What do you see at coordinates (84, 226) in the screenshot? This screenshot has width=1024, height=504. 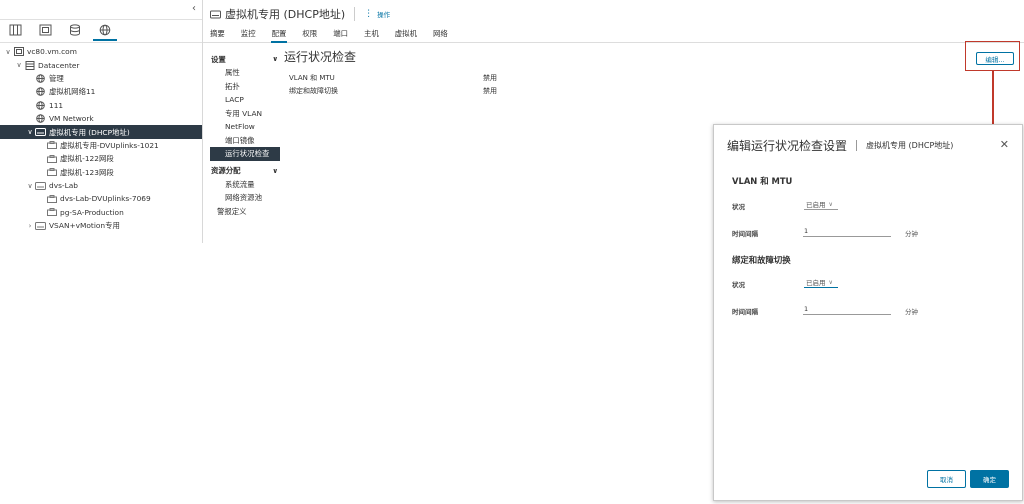 I see `tree-item-label: VSAN+vMotion专用` at bounding box center [84, 226].